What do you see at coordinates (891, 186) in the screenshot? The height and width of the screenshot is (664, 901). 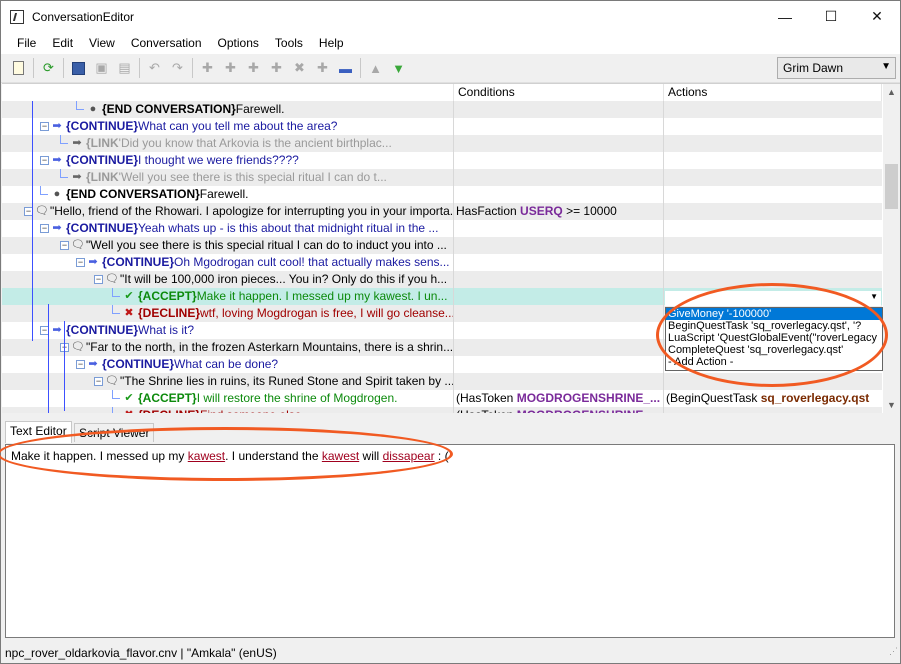 I see `scroll-thumb` at bounding box center [891, 186].